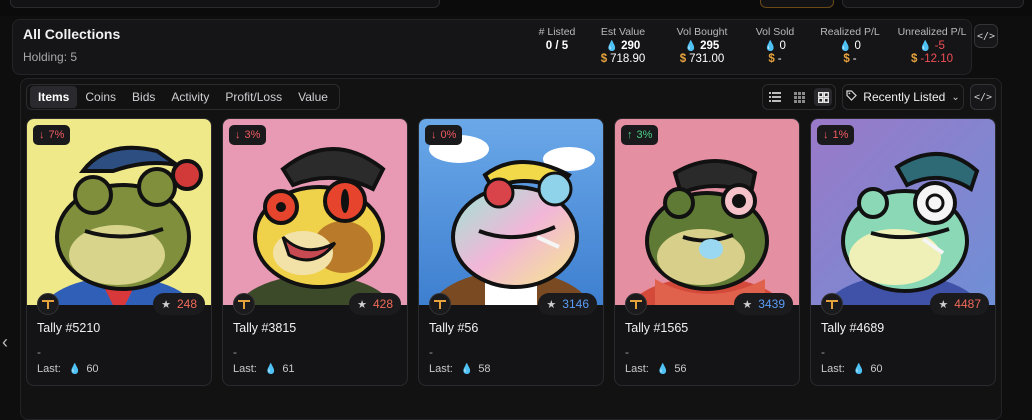  What do you see at coordinates (983, 97) in the screenshot?
I see `items-code-button: </>` at bounding box center [983, 97].